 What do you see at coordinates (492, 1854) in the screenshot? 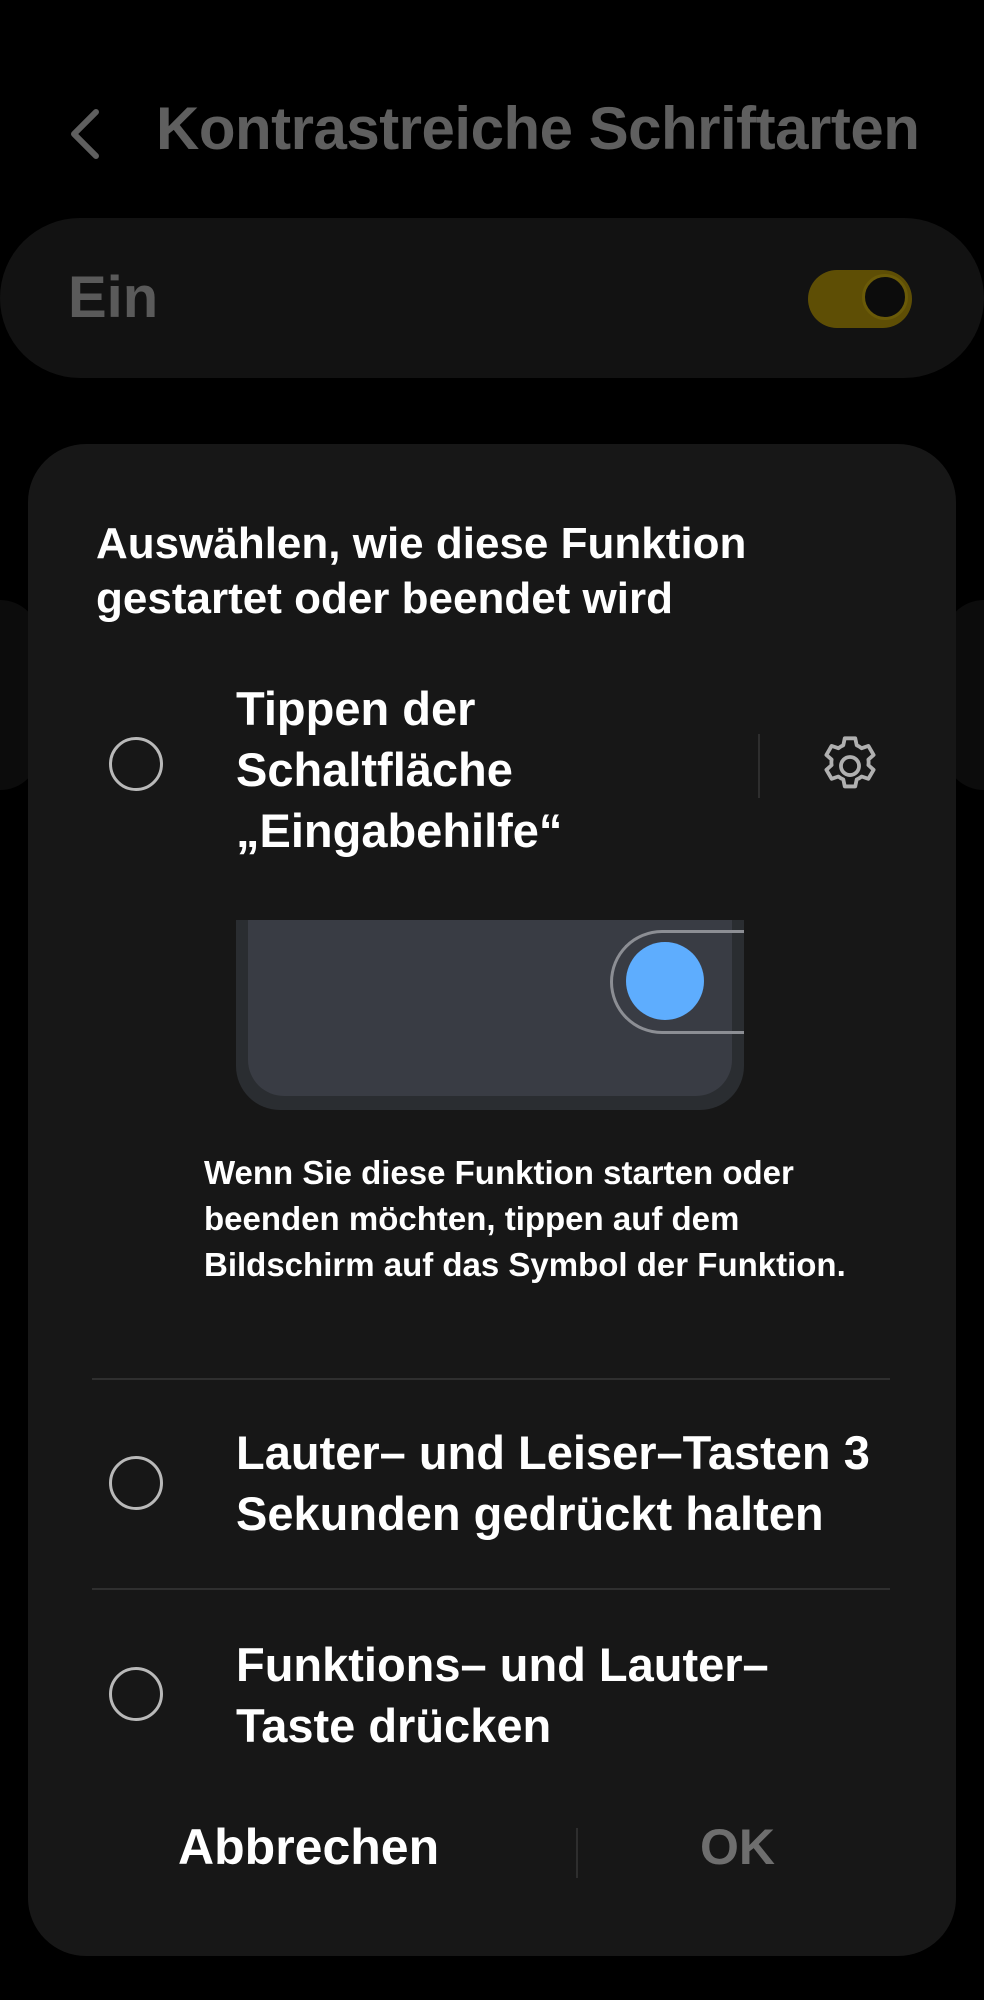
I see `dialog-buttons: Abbrechen OK` at bounding box center [492, 1854].